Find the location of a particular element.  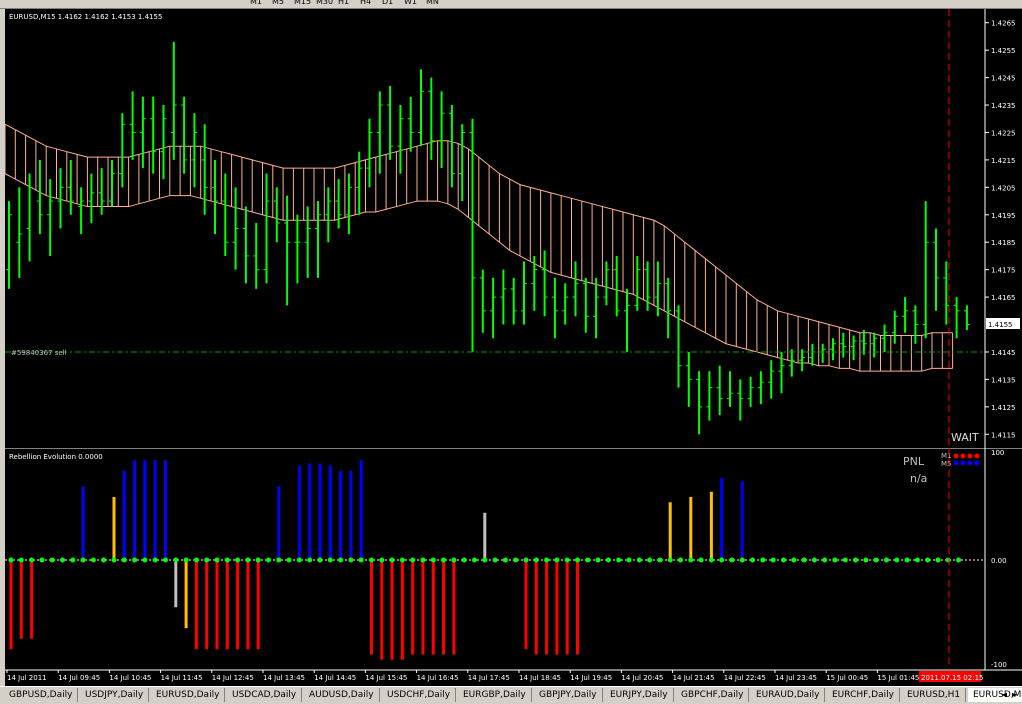

tab-eurusd-h1: EURUSD,H1 is located at coordinates (934, 695).